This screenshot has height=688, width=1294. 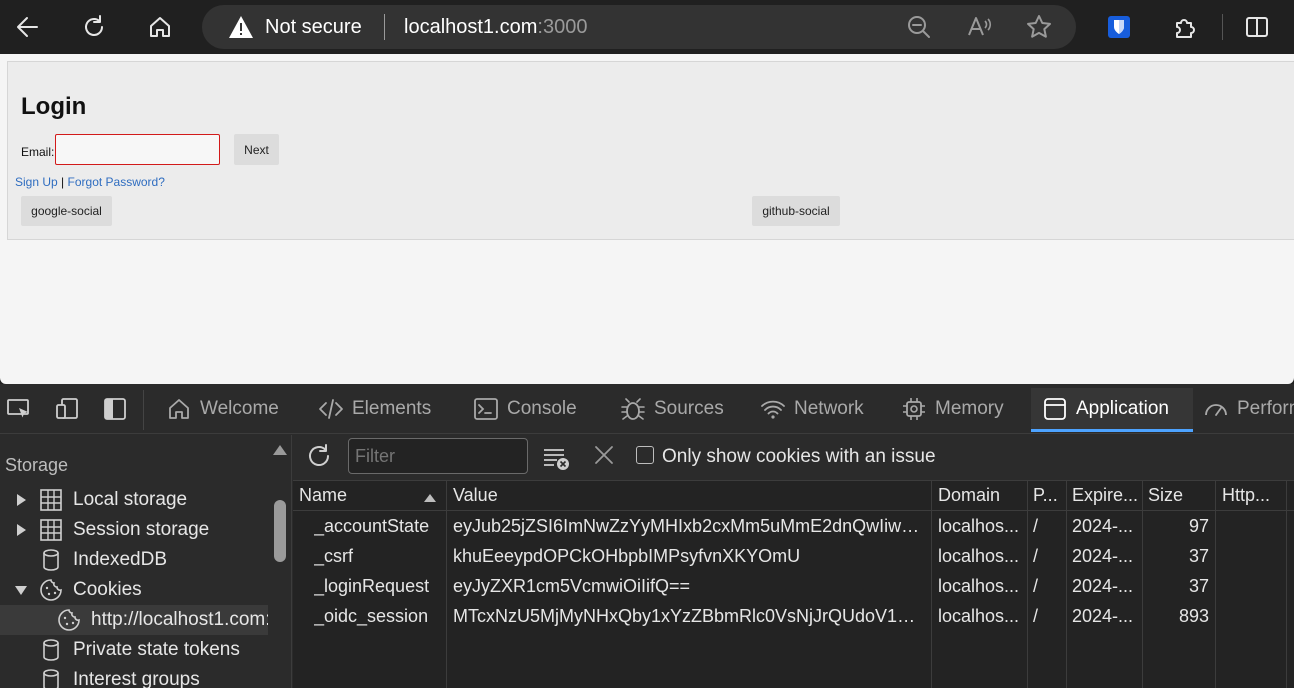 What do you see at coordinates (773, 409) in the screenshot?
I see `wifi-icon` at bounding box center [773, 409].